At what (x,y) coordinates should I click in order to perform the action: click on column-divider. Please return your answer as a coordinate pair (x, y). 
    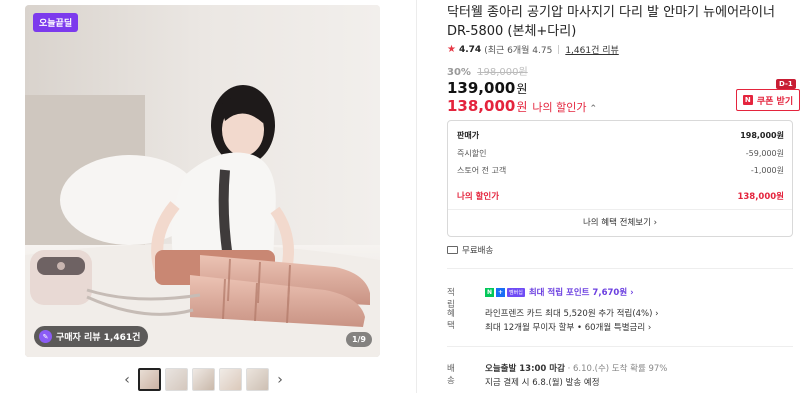
    Looking at the image, I should click on (416, 196).